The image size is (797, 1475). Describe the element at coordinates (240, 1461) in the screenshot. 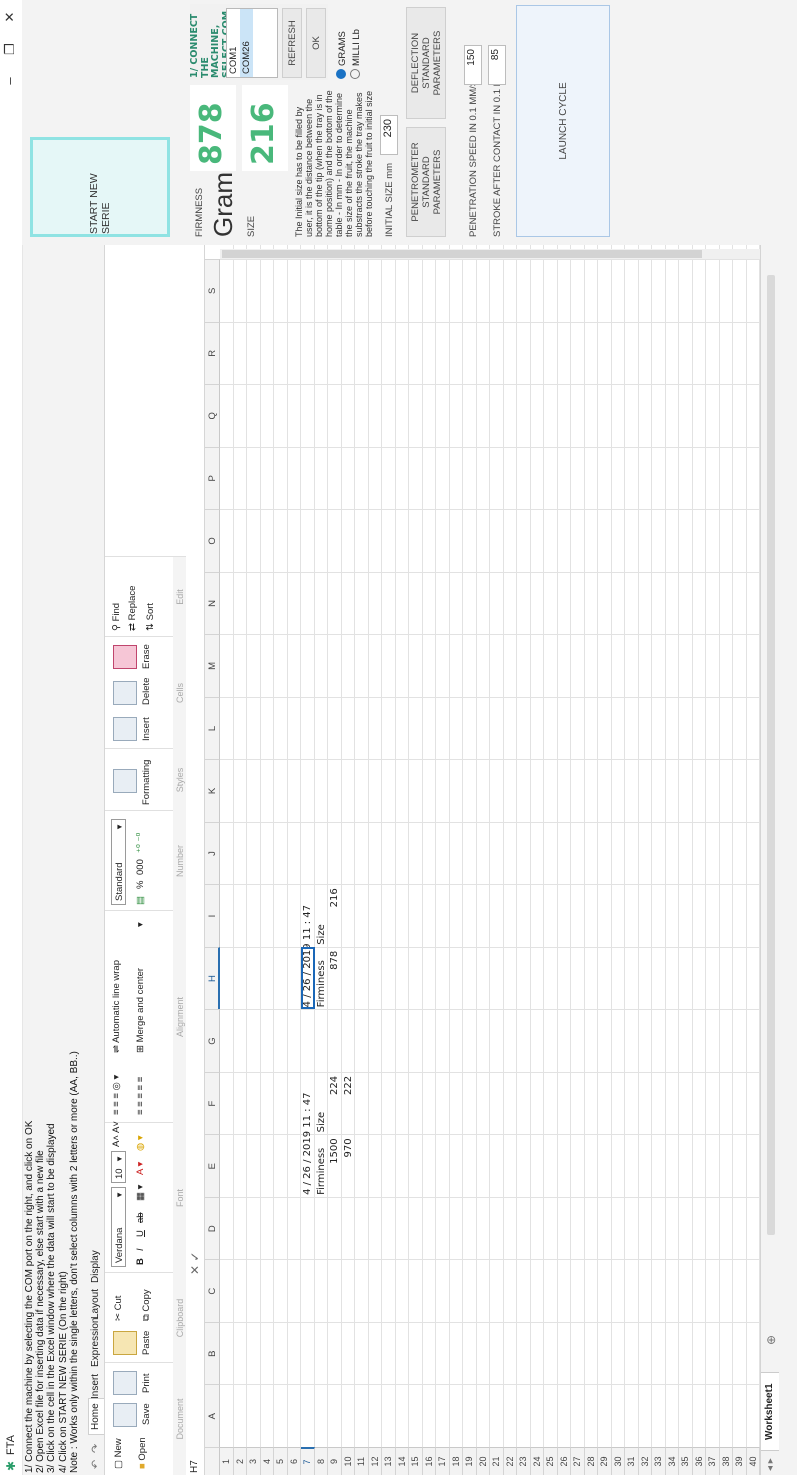

I see `row-header: 2` at that location.